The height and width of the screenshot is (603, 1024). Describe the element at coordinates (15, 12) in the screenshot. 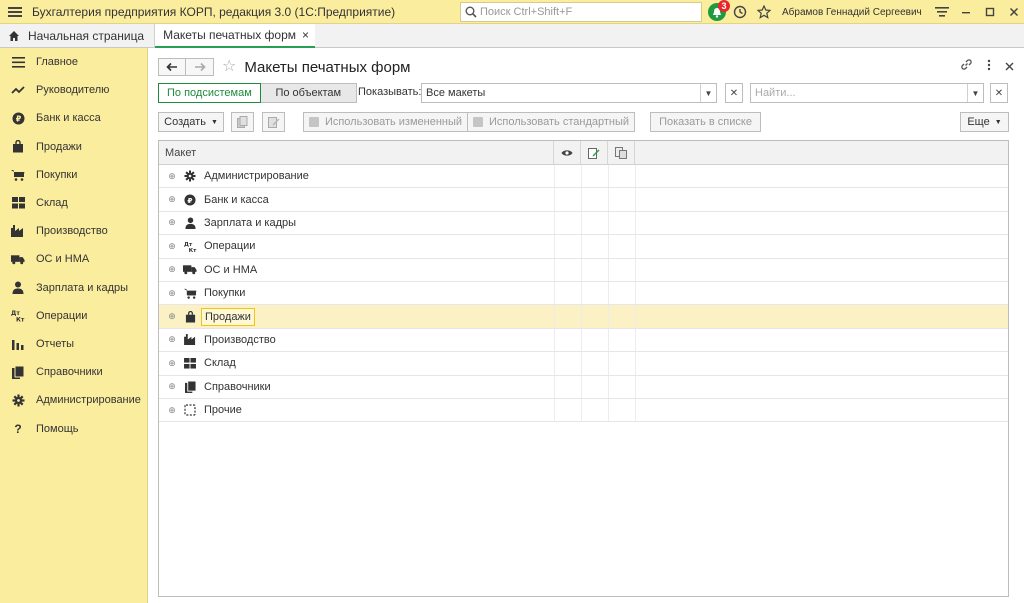

I see `main-menu-icon` at that location.